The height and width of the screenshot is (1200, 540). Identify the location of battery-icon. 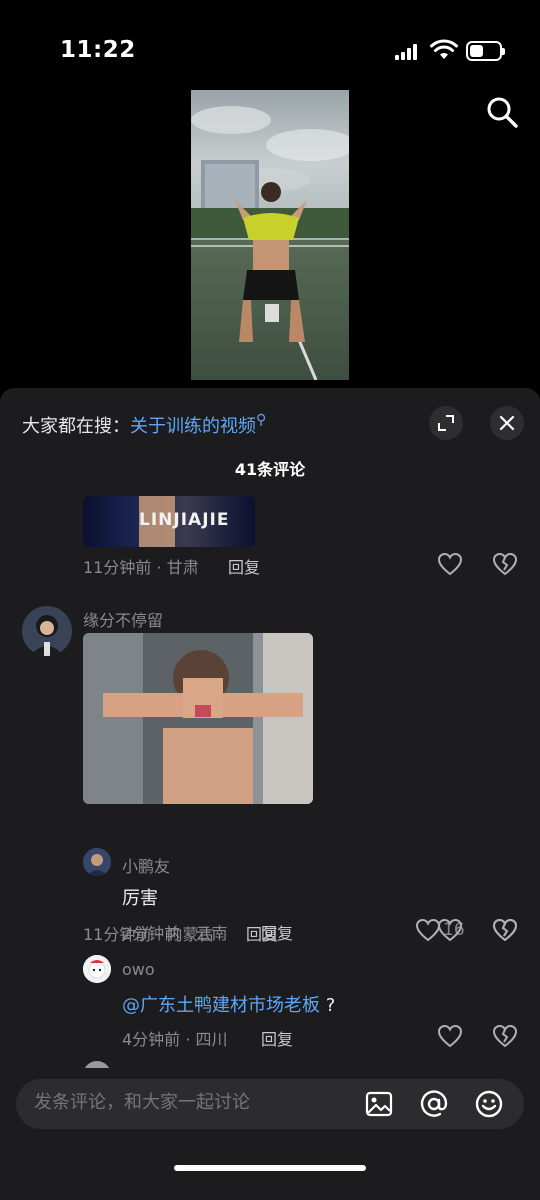
(485, 51).